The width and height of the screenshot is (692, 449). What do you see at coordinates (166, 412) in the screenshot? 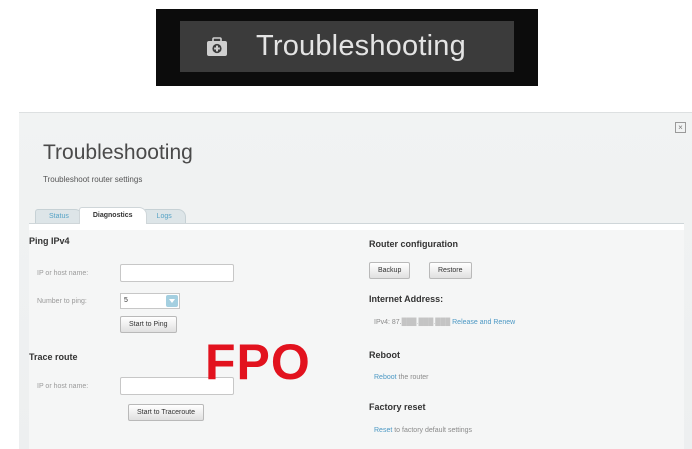
I see `start-traceroute-button: Start to Traceroute` at bounding box center [166, 412].